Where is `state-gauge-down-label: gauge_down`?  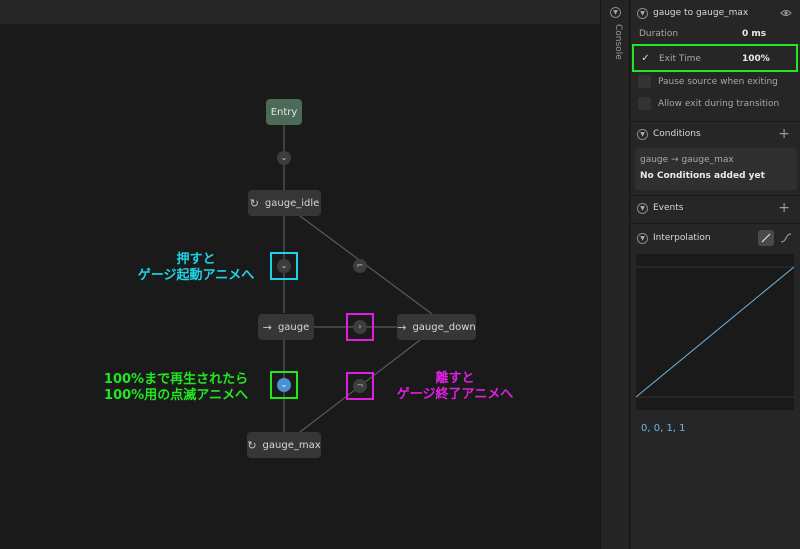
state-gauge-down-label: gauge_down is located at coordinates (444, 327).